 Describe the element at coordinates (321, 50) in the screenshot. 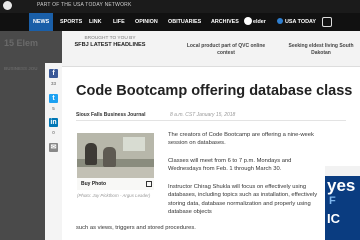

I see `headline-story: Seeking eldest living South Dakotan` at that location.